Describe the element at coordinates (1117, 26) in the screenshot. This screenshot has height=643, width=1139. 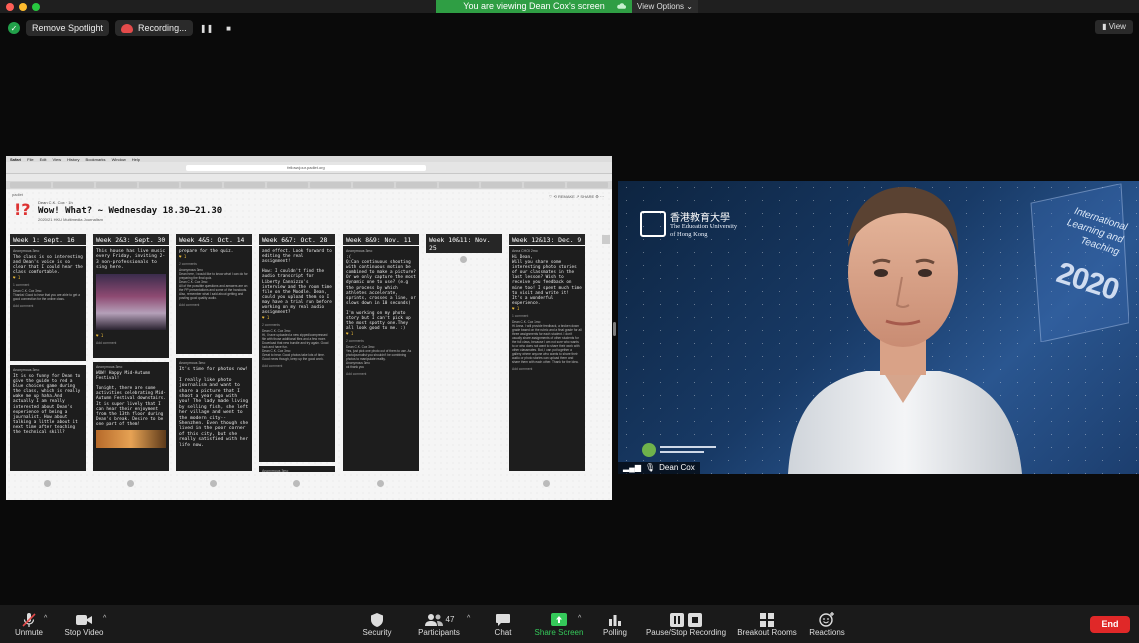
I see `view-button-label: View` at that location.